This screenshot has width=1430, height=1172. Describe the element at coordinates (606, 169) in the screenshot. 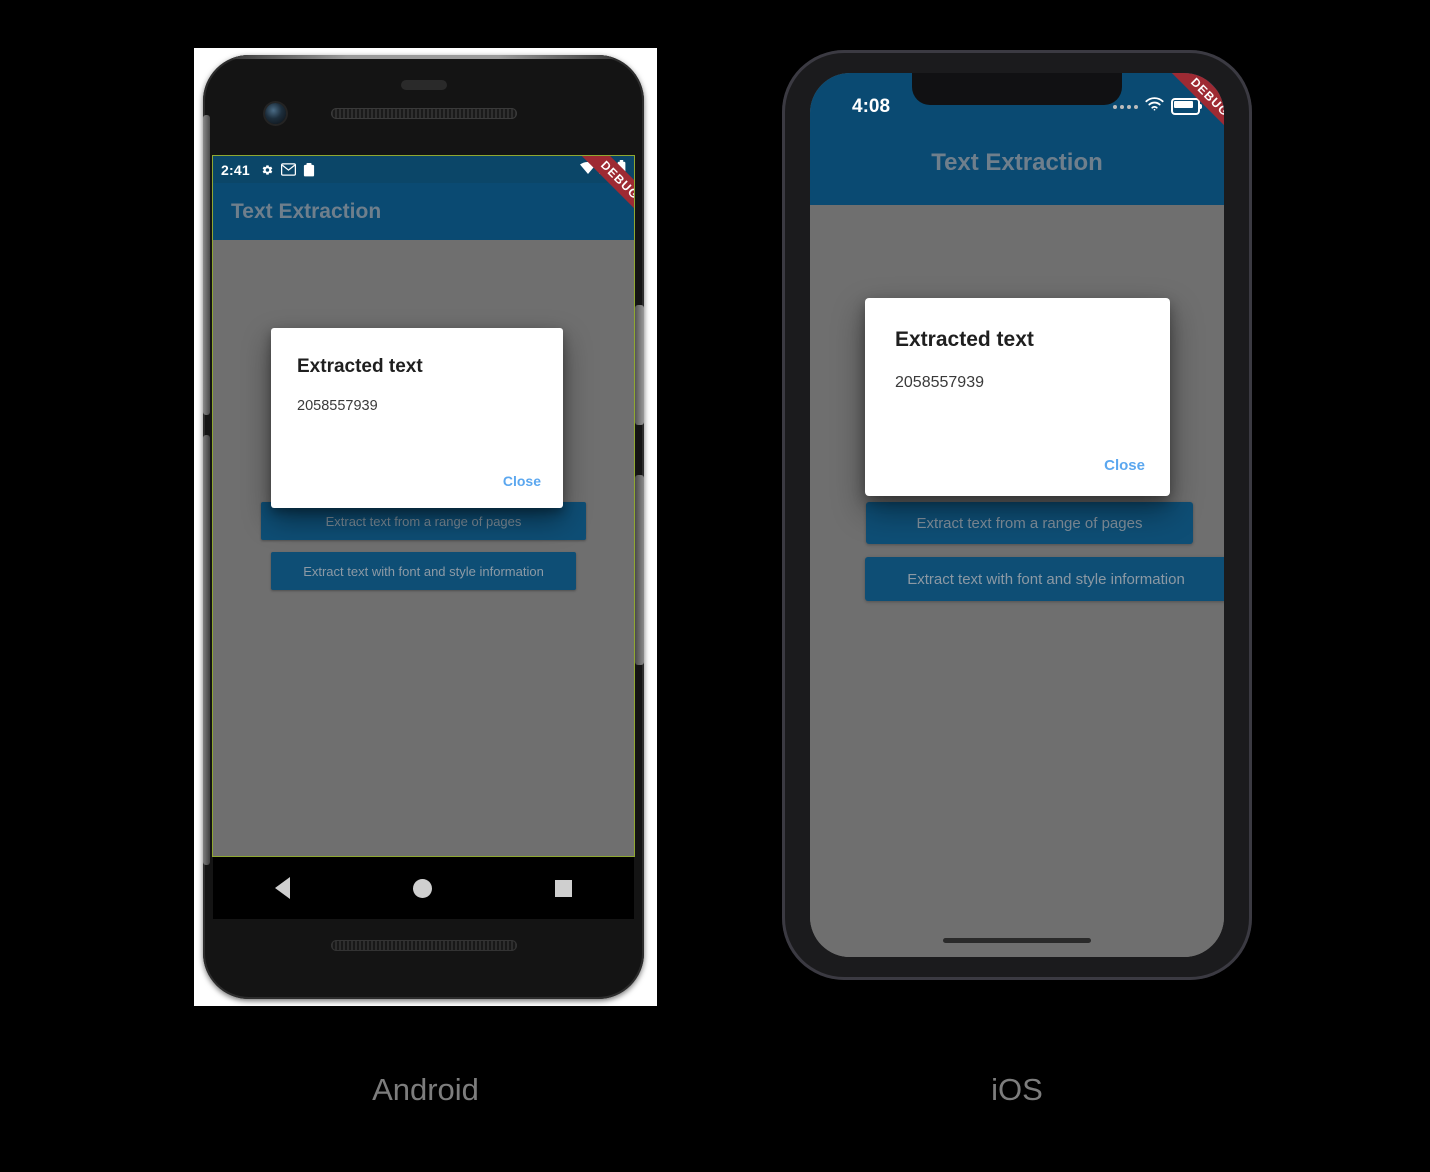

I see `signal-icon` at that location.